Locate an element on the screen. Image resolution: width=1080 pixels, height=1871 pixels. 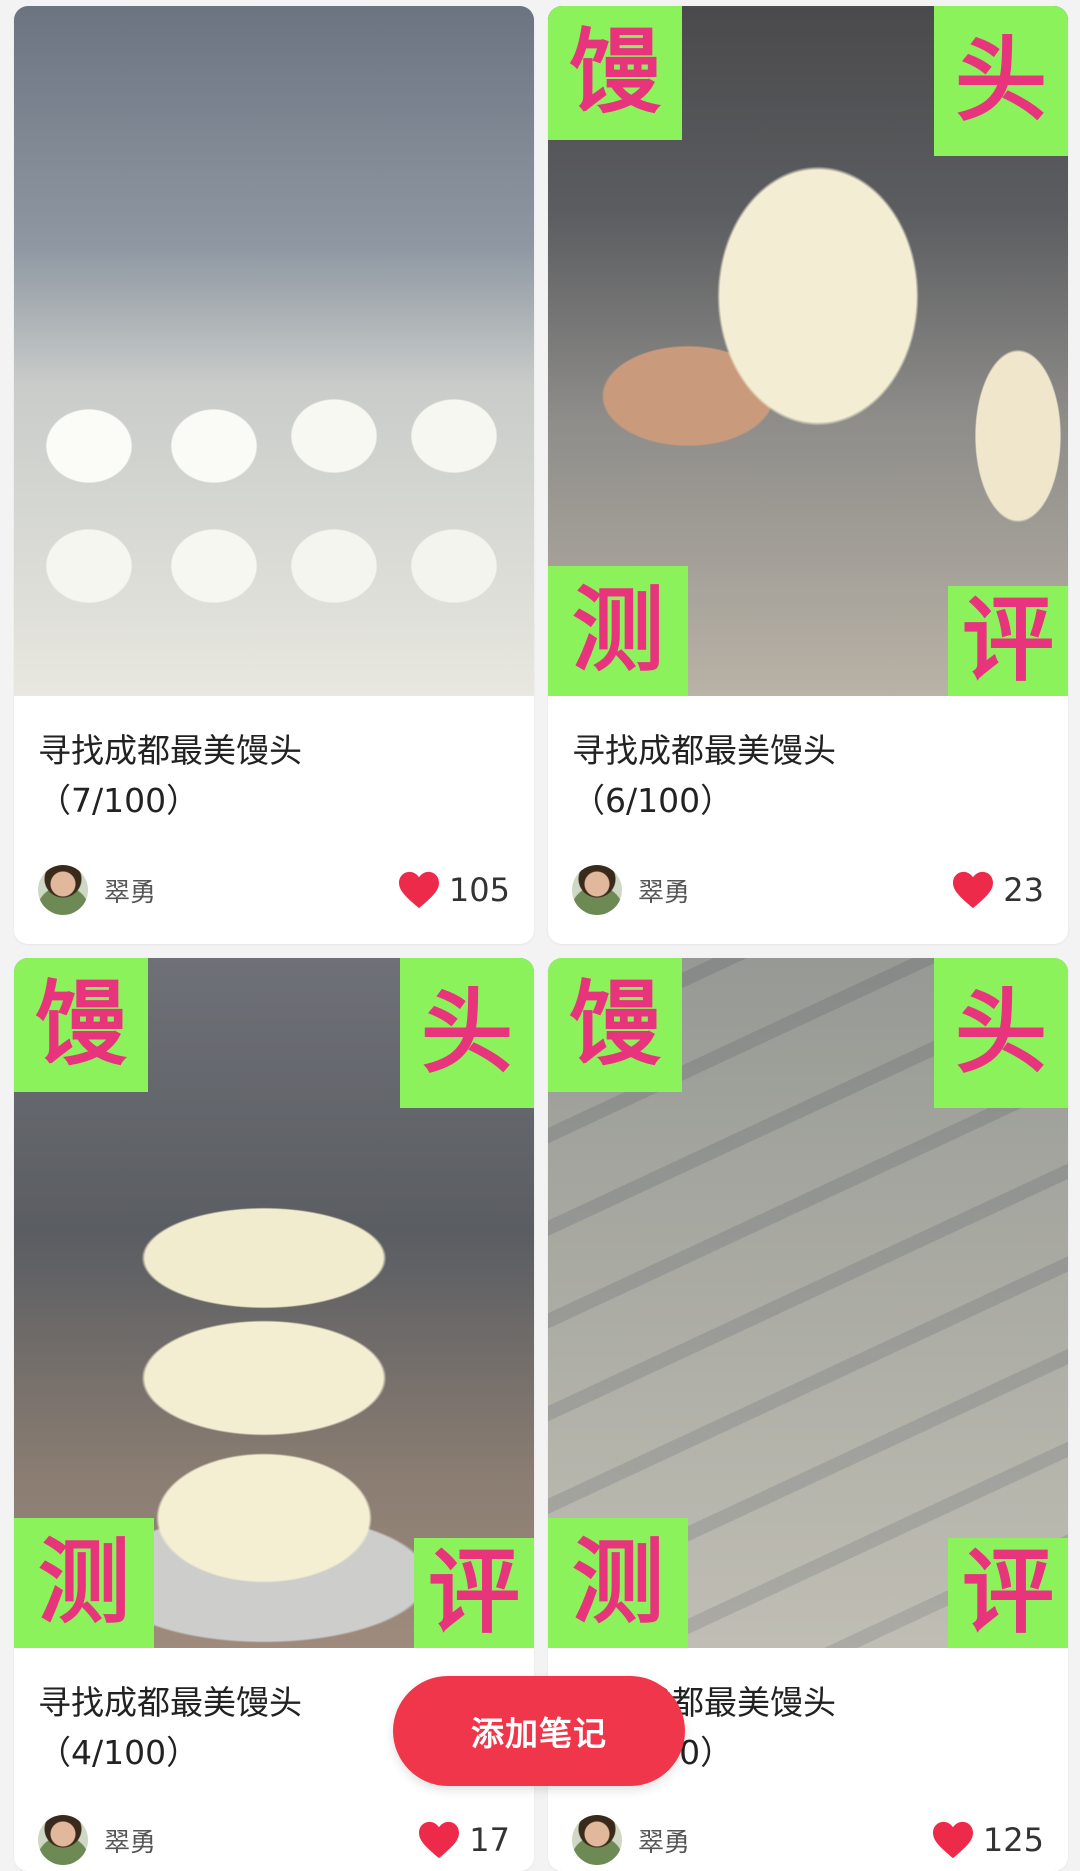
like-button: 17 is located at coordinates (463, 1840).